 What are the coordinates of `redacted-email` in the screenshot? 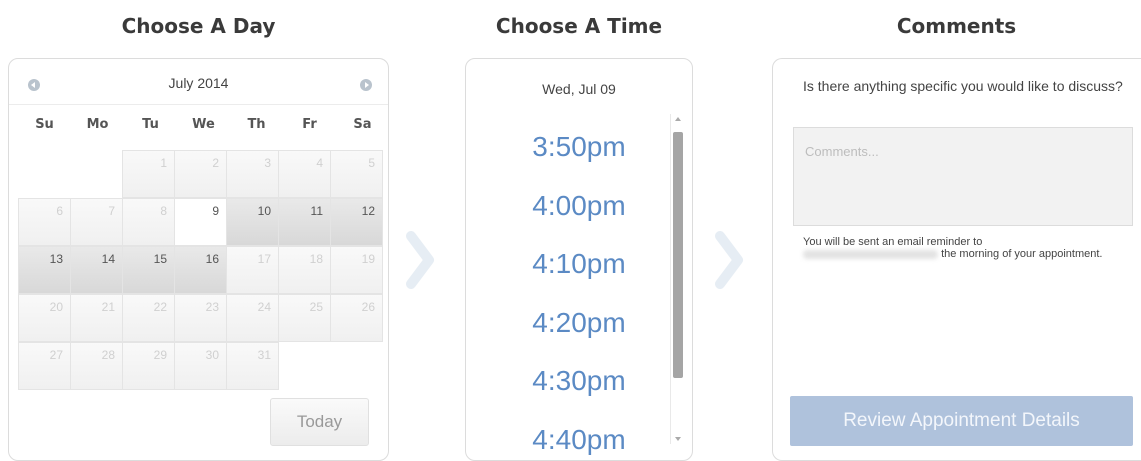 It's located at (870, 254).